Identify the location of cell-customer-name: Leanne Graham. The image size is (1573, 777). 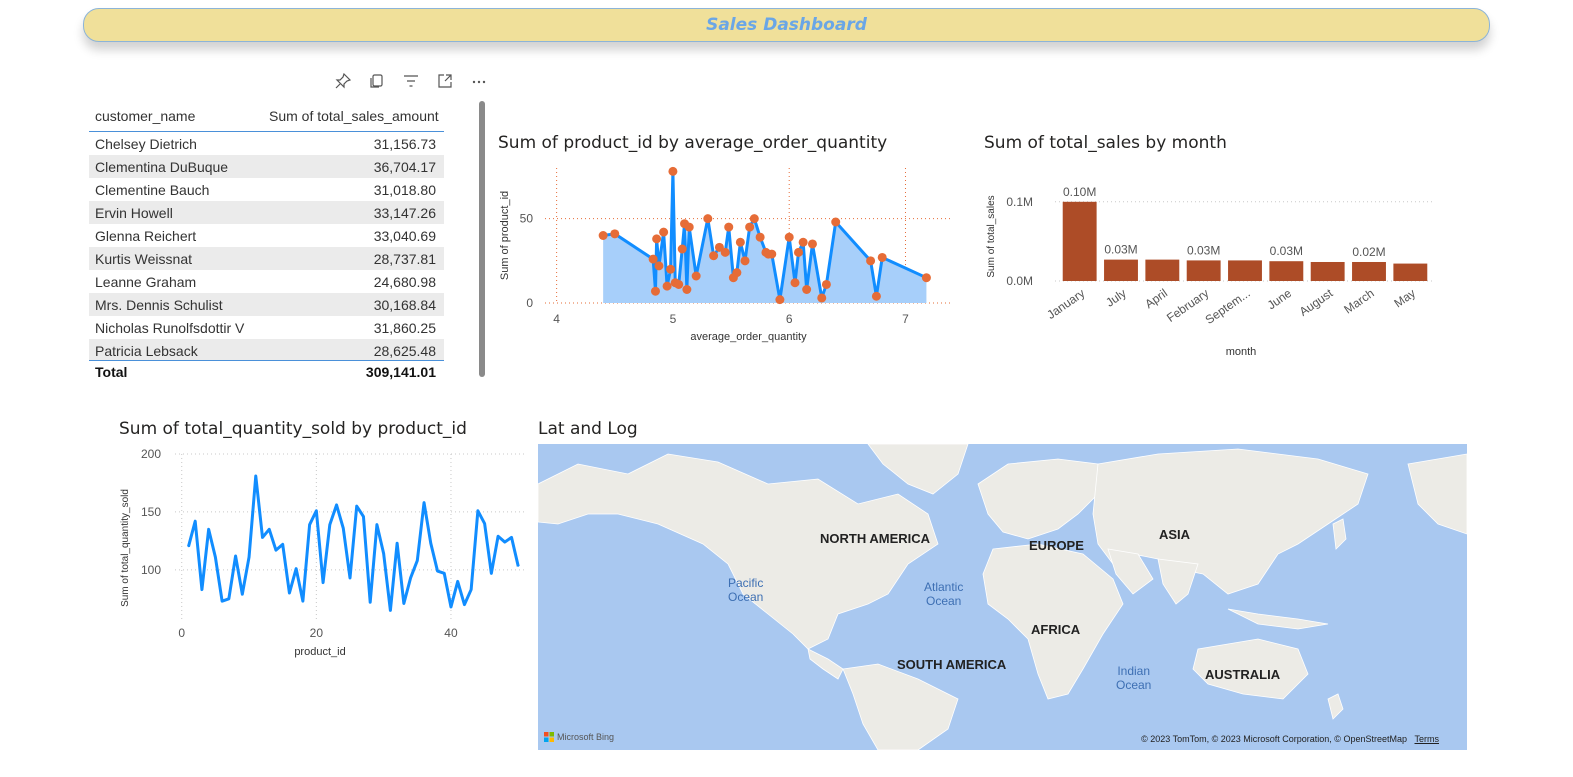
(146, 281).